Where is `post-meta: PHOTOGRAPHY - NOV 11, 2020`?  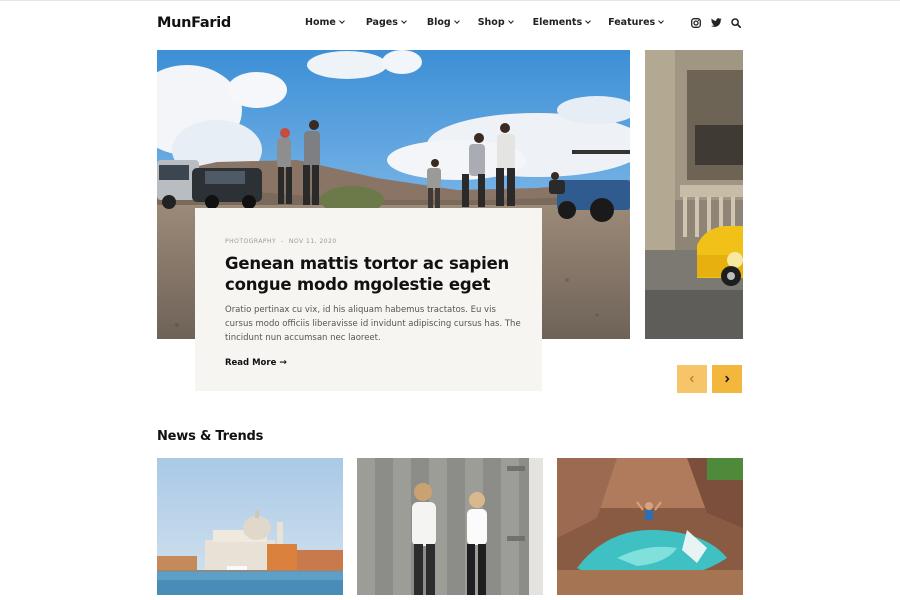
post-meta: PHOTOGRAPHY - NOV 11, 2020 is located at coordinates (368, 241).